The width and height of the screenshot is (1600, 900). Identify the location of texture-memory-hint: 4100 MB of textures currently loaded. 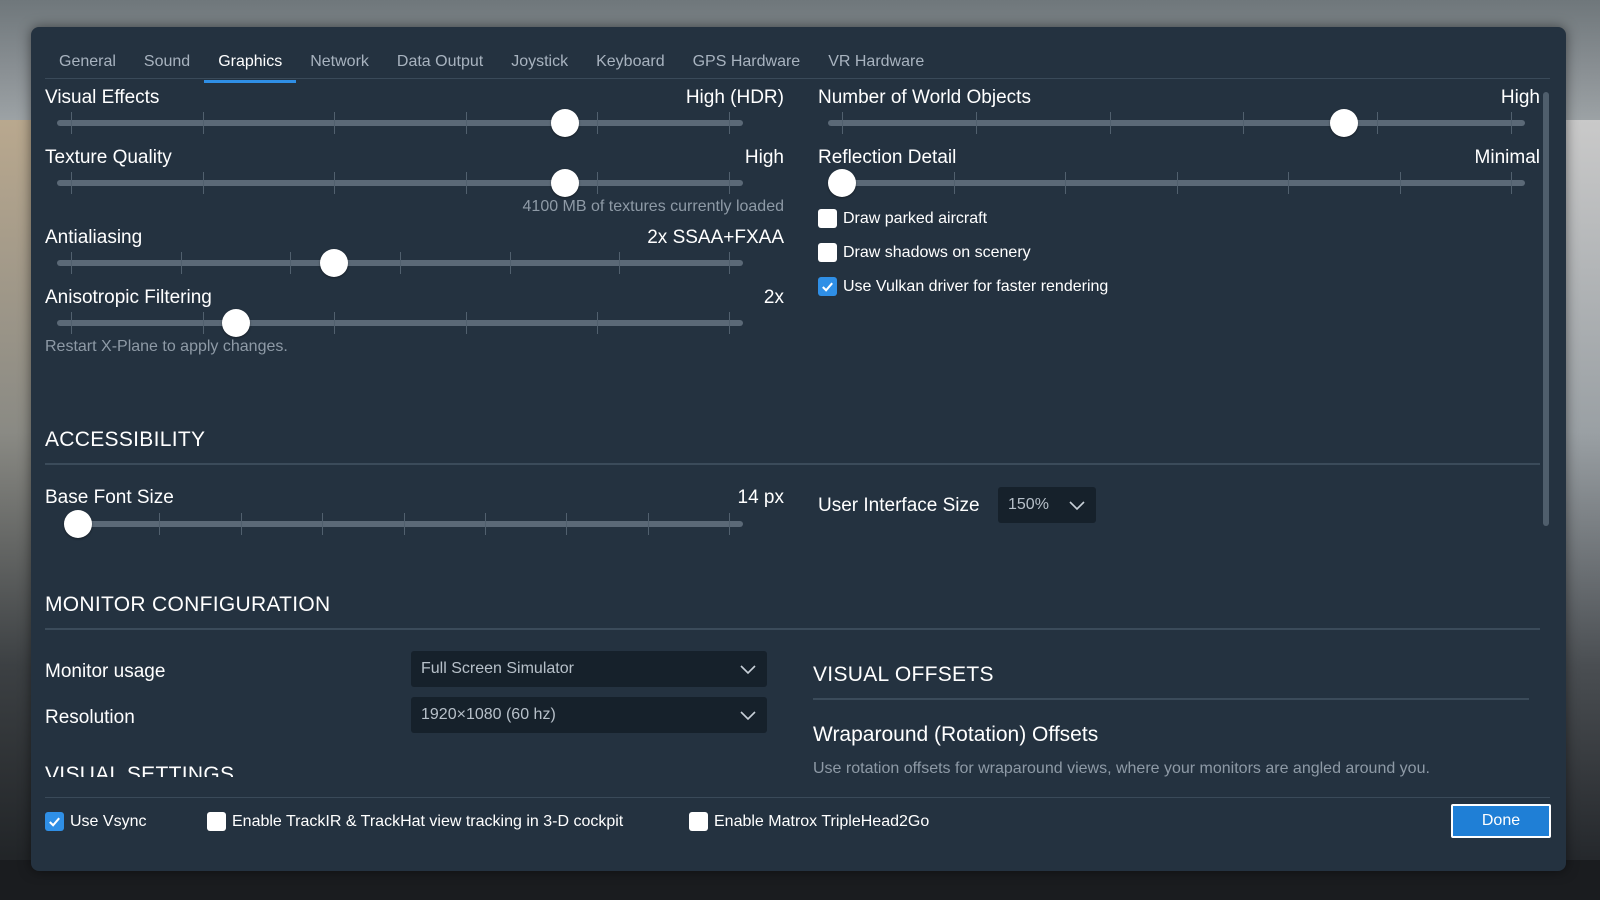
(653, 206).